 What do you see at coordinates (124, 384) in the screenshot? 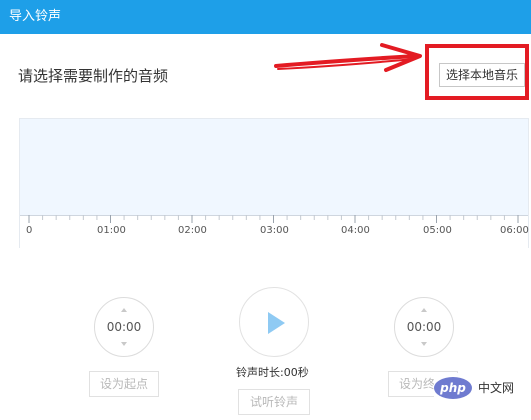
I see `set-start-button: 设为起点` at bounding box center [124, 384].